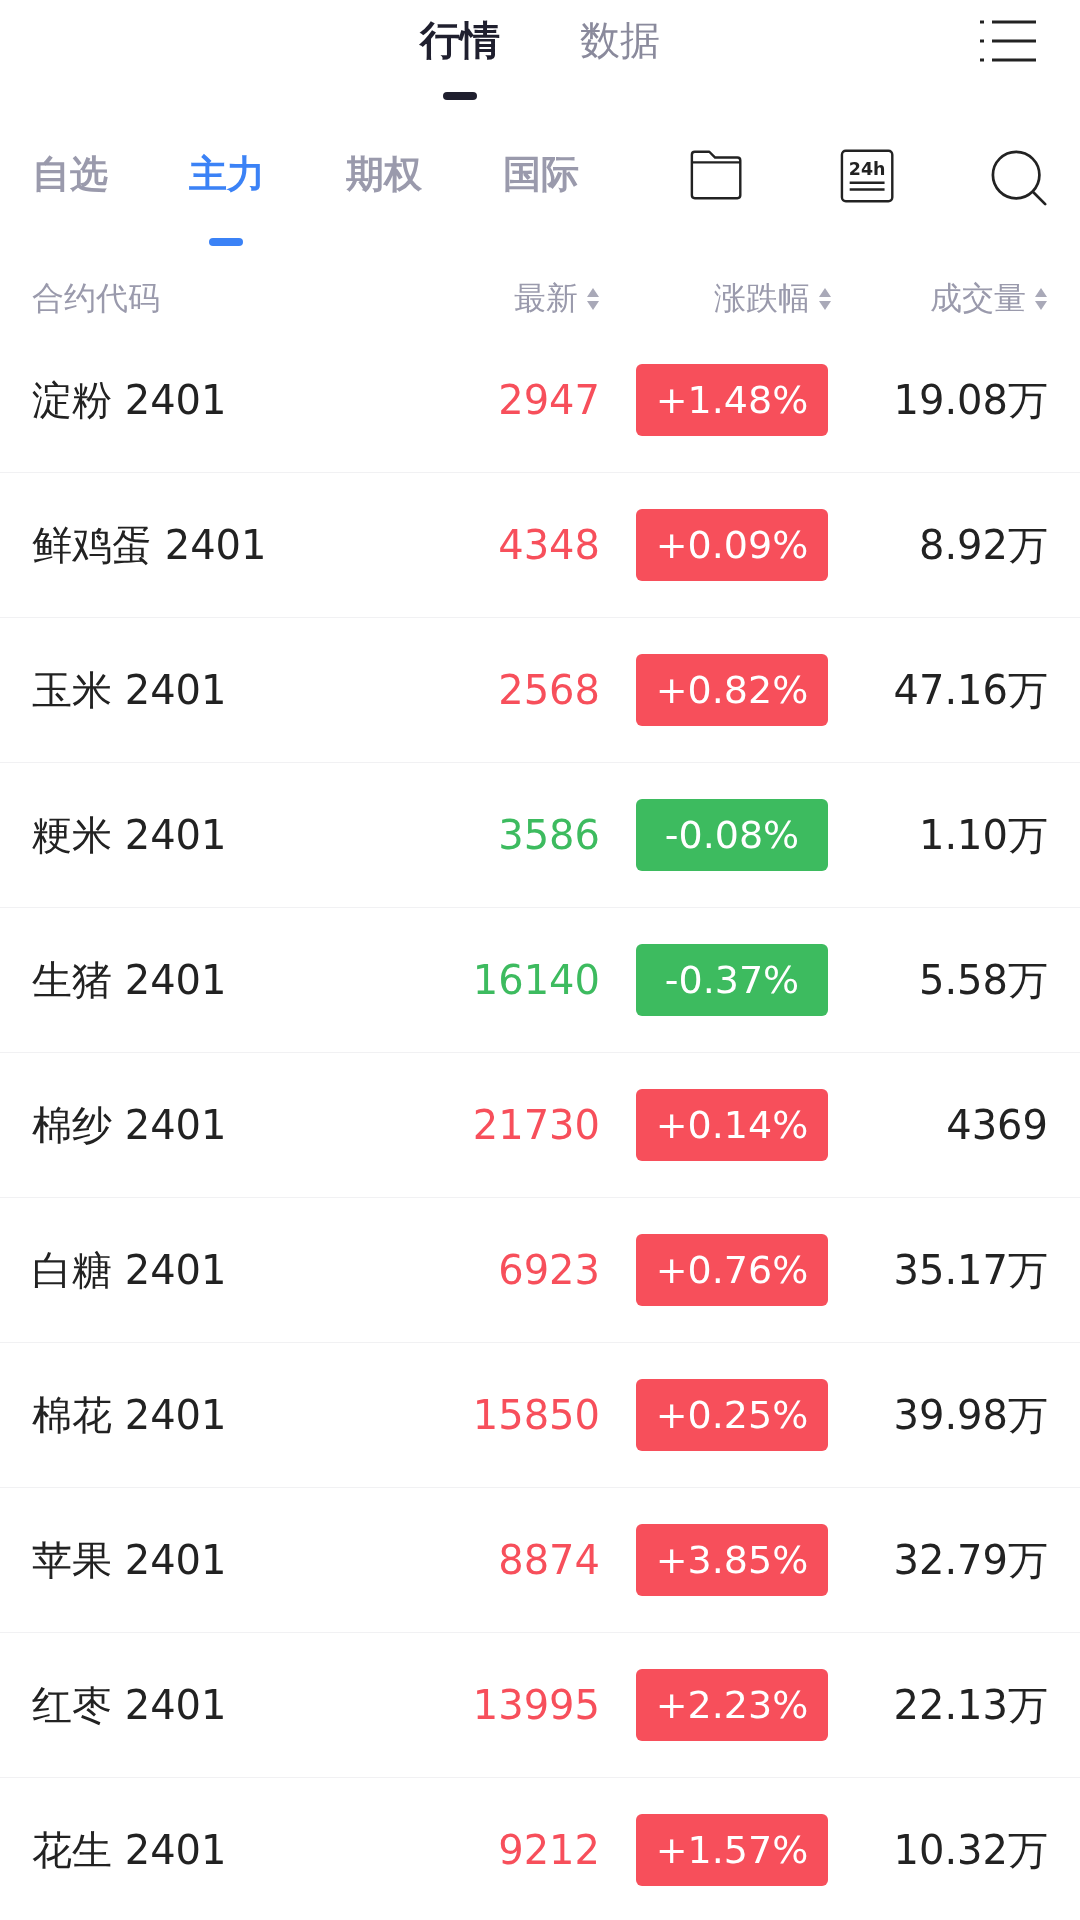  What do you see at coordinates (732, 1125) in the screenshot?
I see `change-percent: +0.14%` at bounding box center [732, 1125].